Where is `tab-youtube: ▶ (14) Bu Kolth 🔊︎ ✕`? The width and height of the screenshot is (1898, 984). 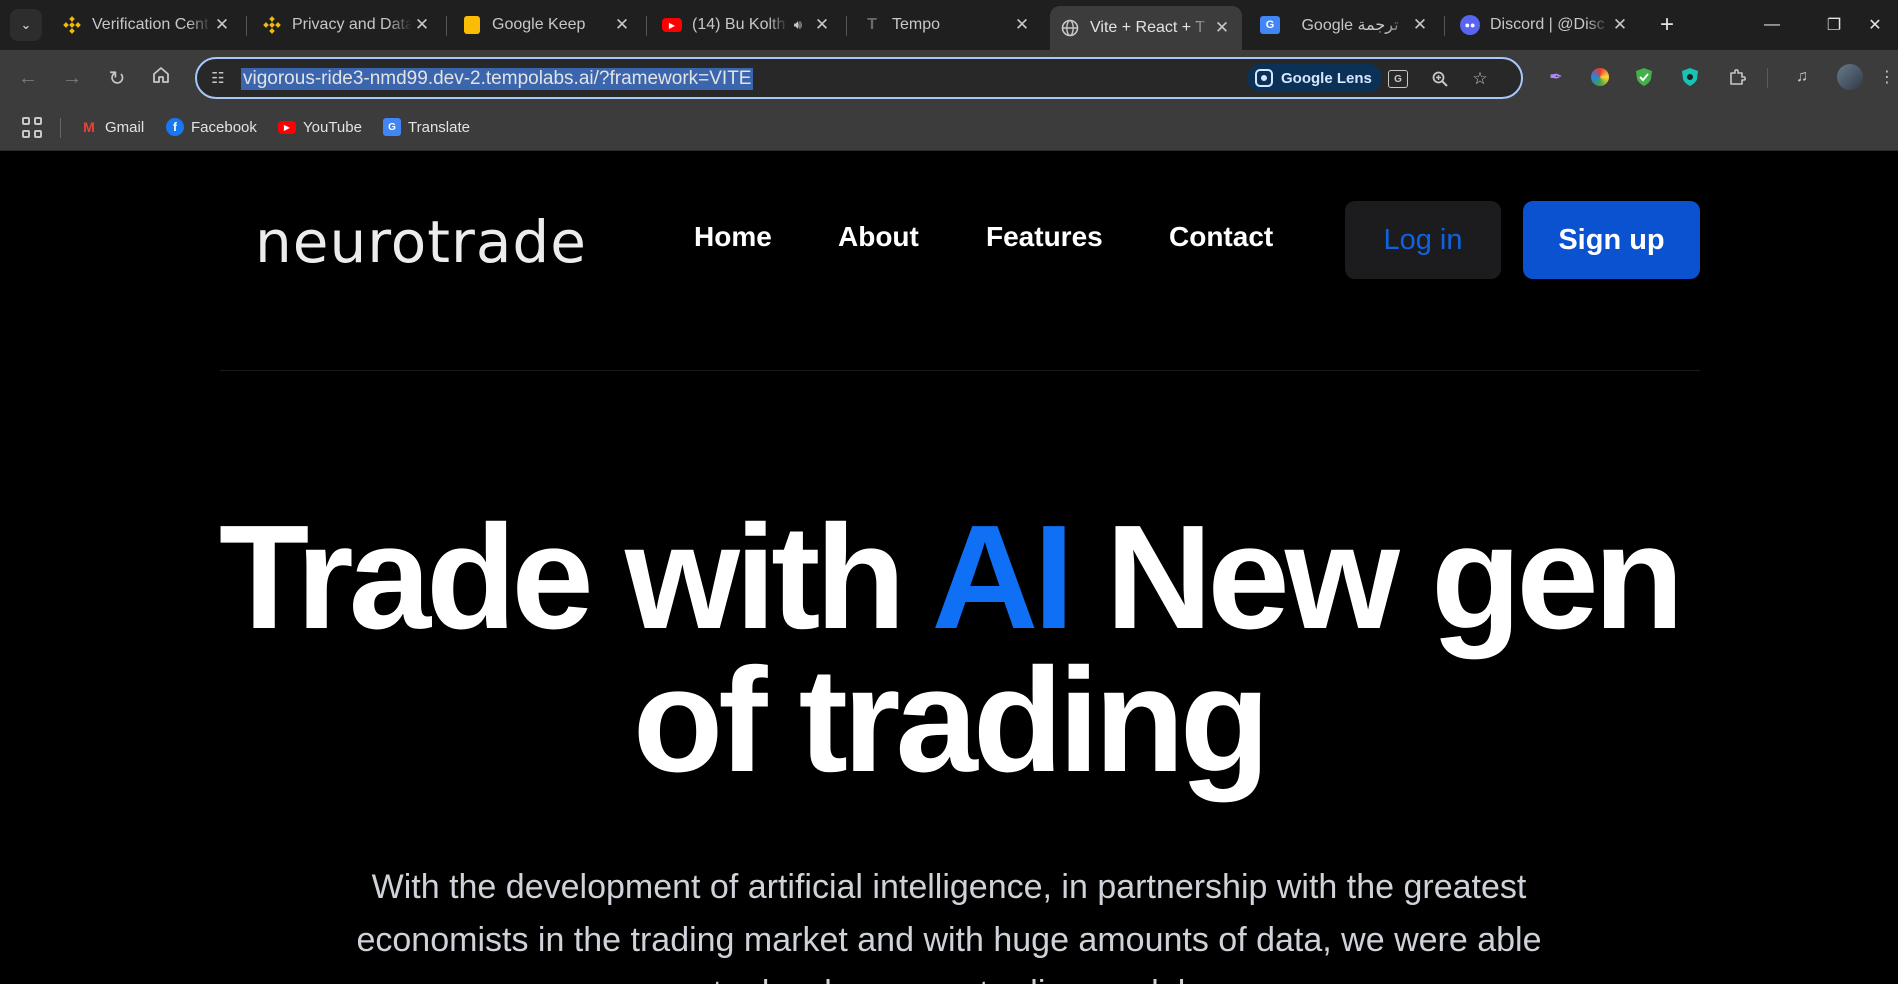 tab-youtube: ▶ (14) Bu Kolth 🔊︎ ✕ is located at coordinates (747, 25).